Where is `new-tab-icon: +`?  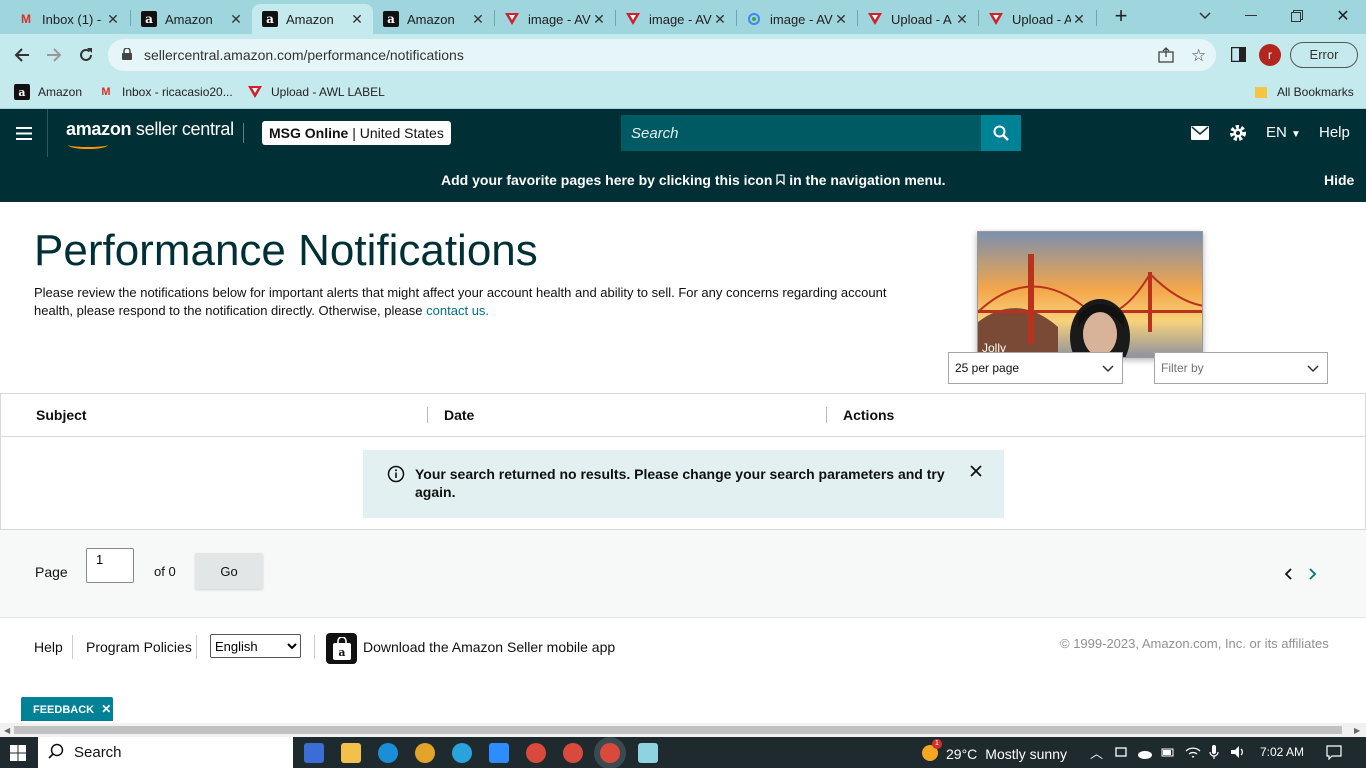 new-tab-icon: + is located at coordinates (1121, 16).